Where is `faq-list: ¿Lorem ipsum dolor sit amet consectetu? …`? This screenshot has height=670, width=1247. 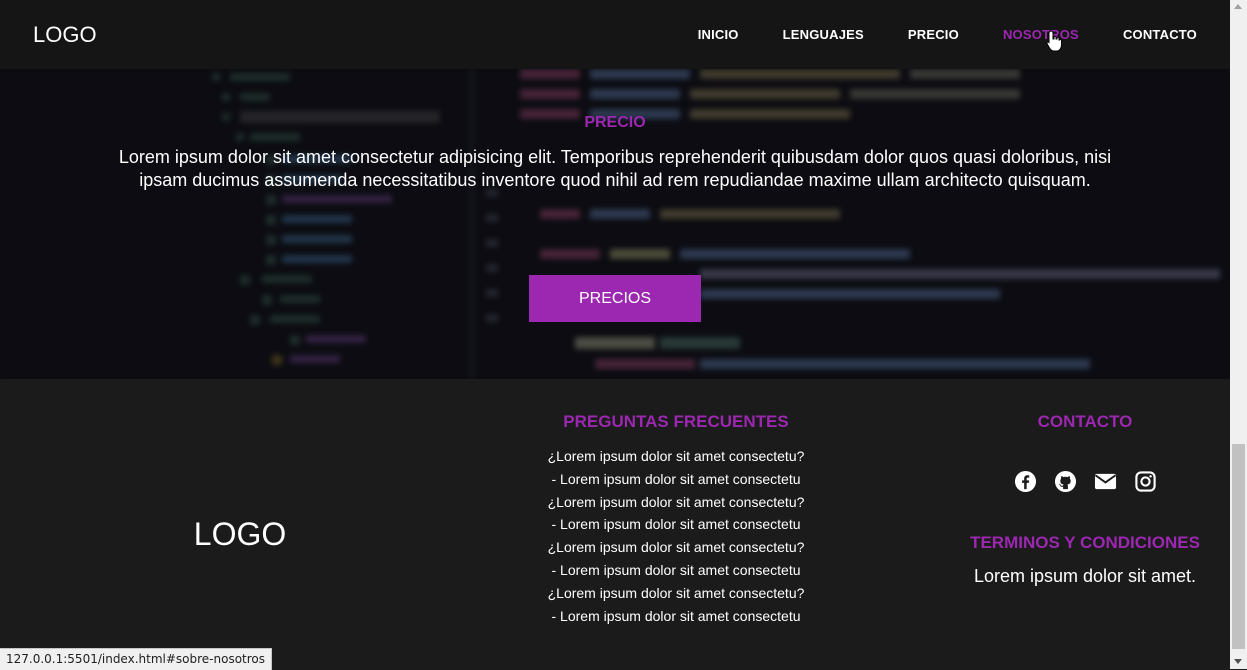 faq-list: ¿Lorem ipsum dolor sit amet consectetu? … is located at coordinates (676, 536).